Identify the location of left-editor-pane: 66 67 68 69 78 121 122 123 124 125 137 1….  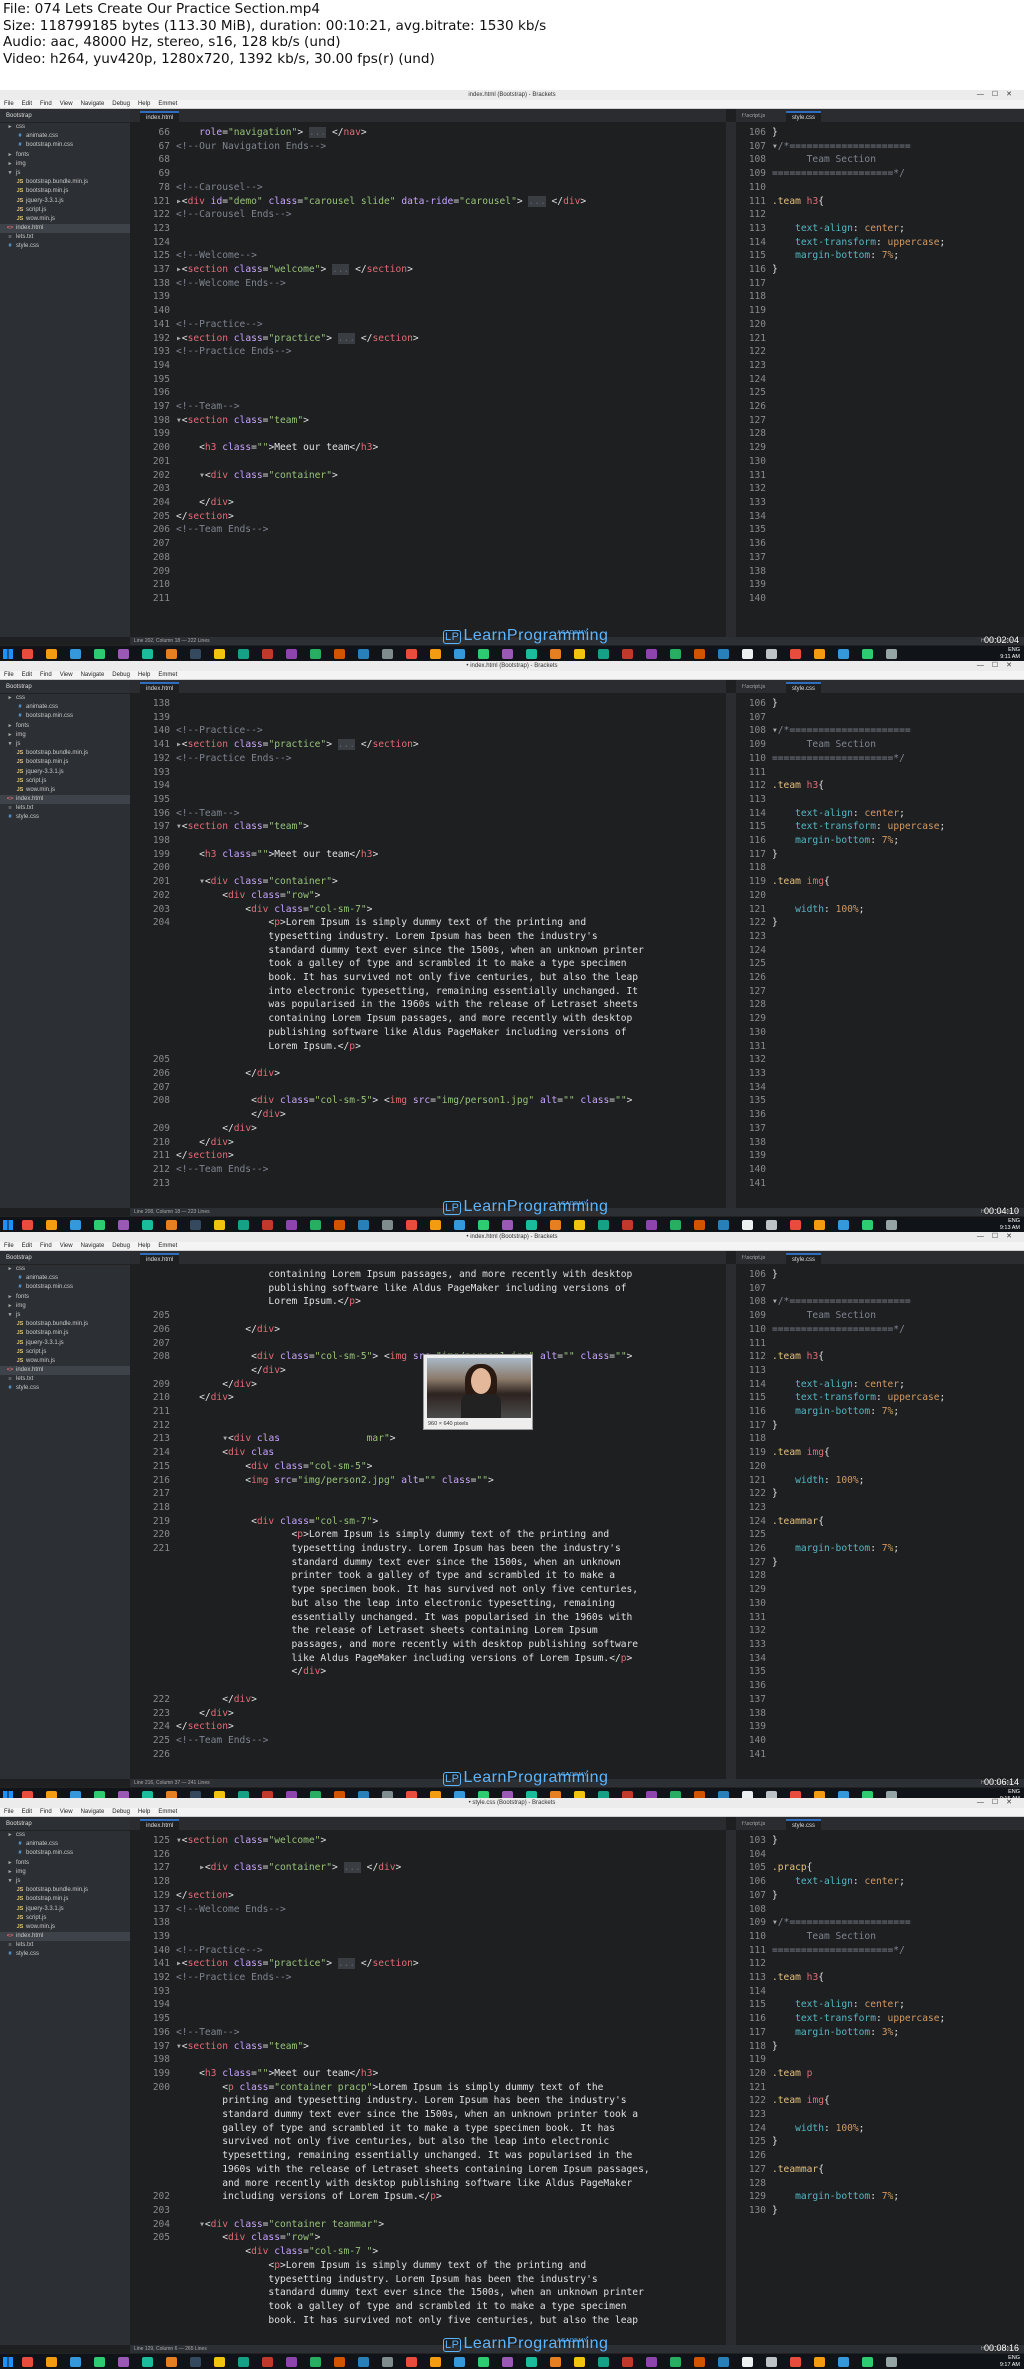
(428, 379).